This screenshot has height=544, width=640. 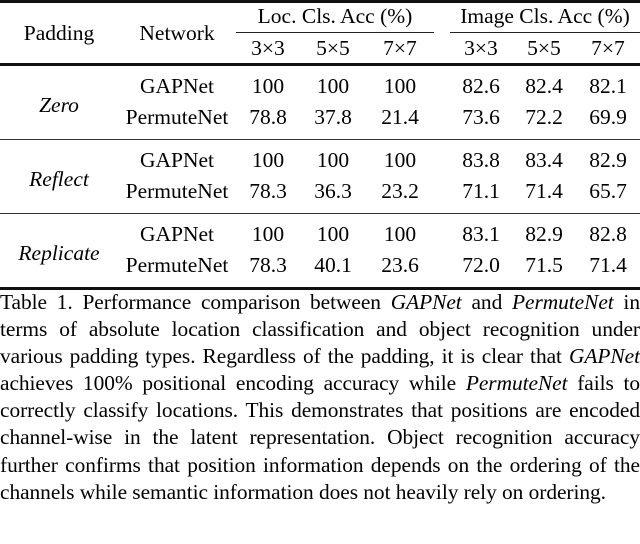 I want to click on value-img-3x3: 82.6, so click(x=481, y=86).